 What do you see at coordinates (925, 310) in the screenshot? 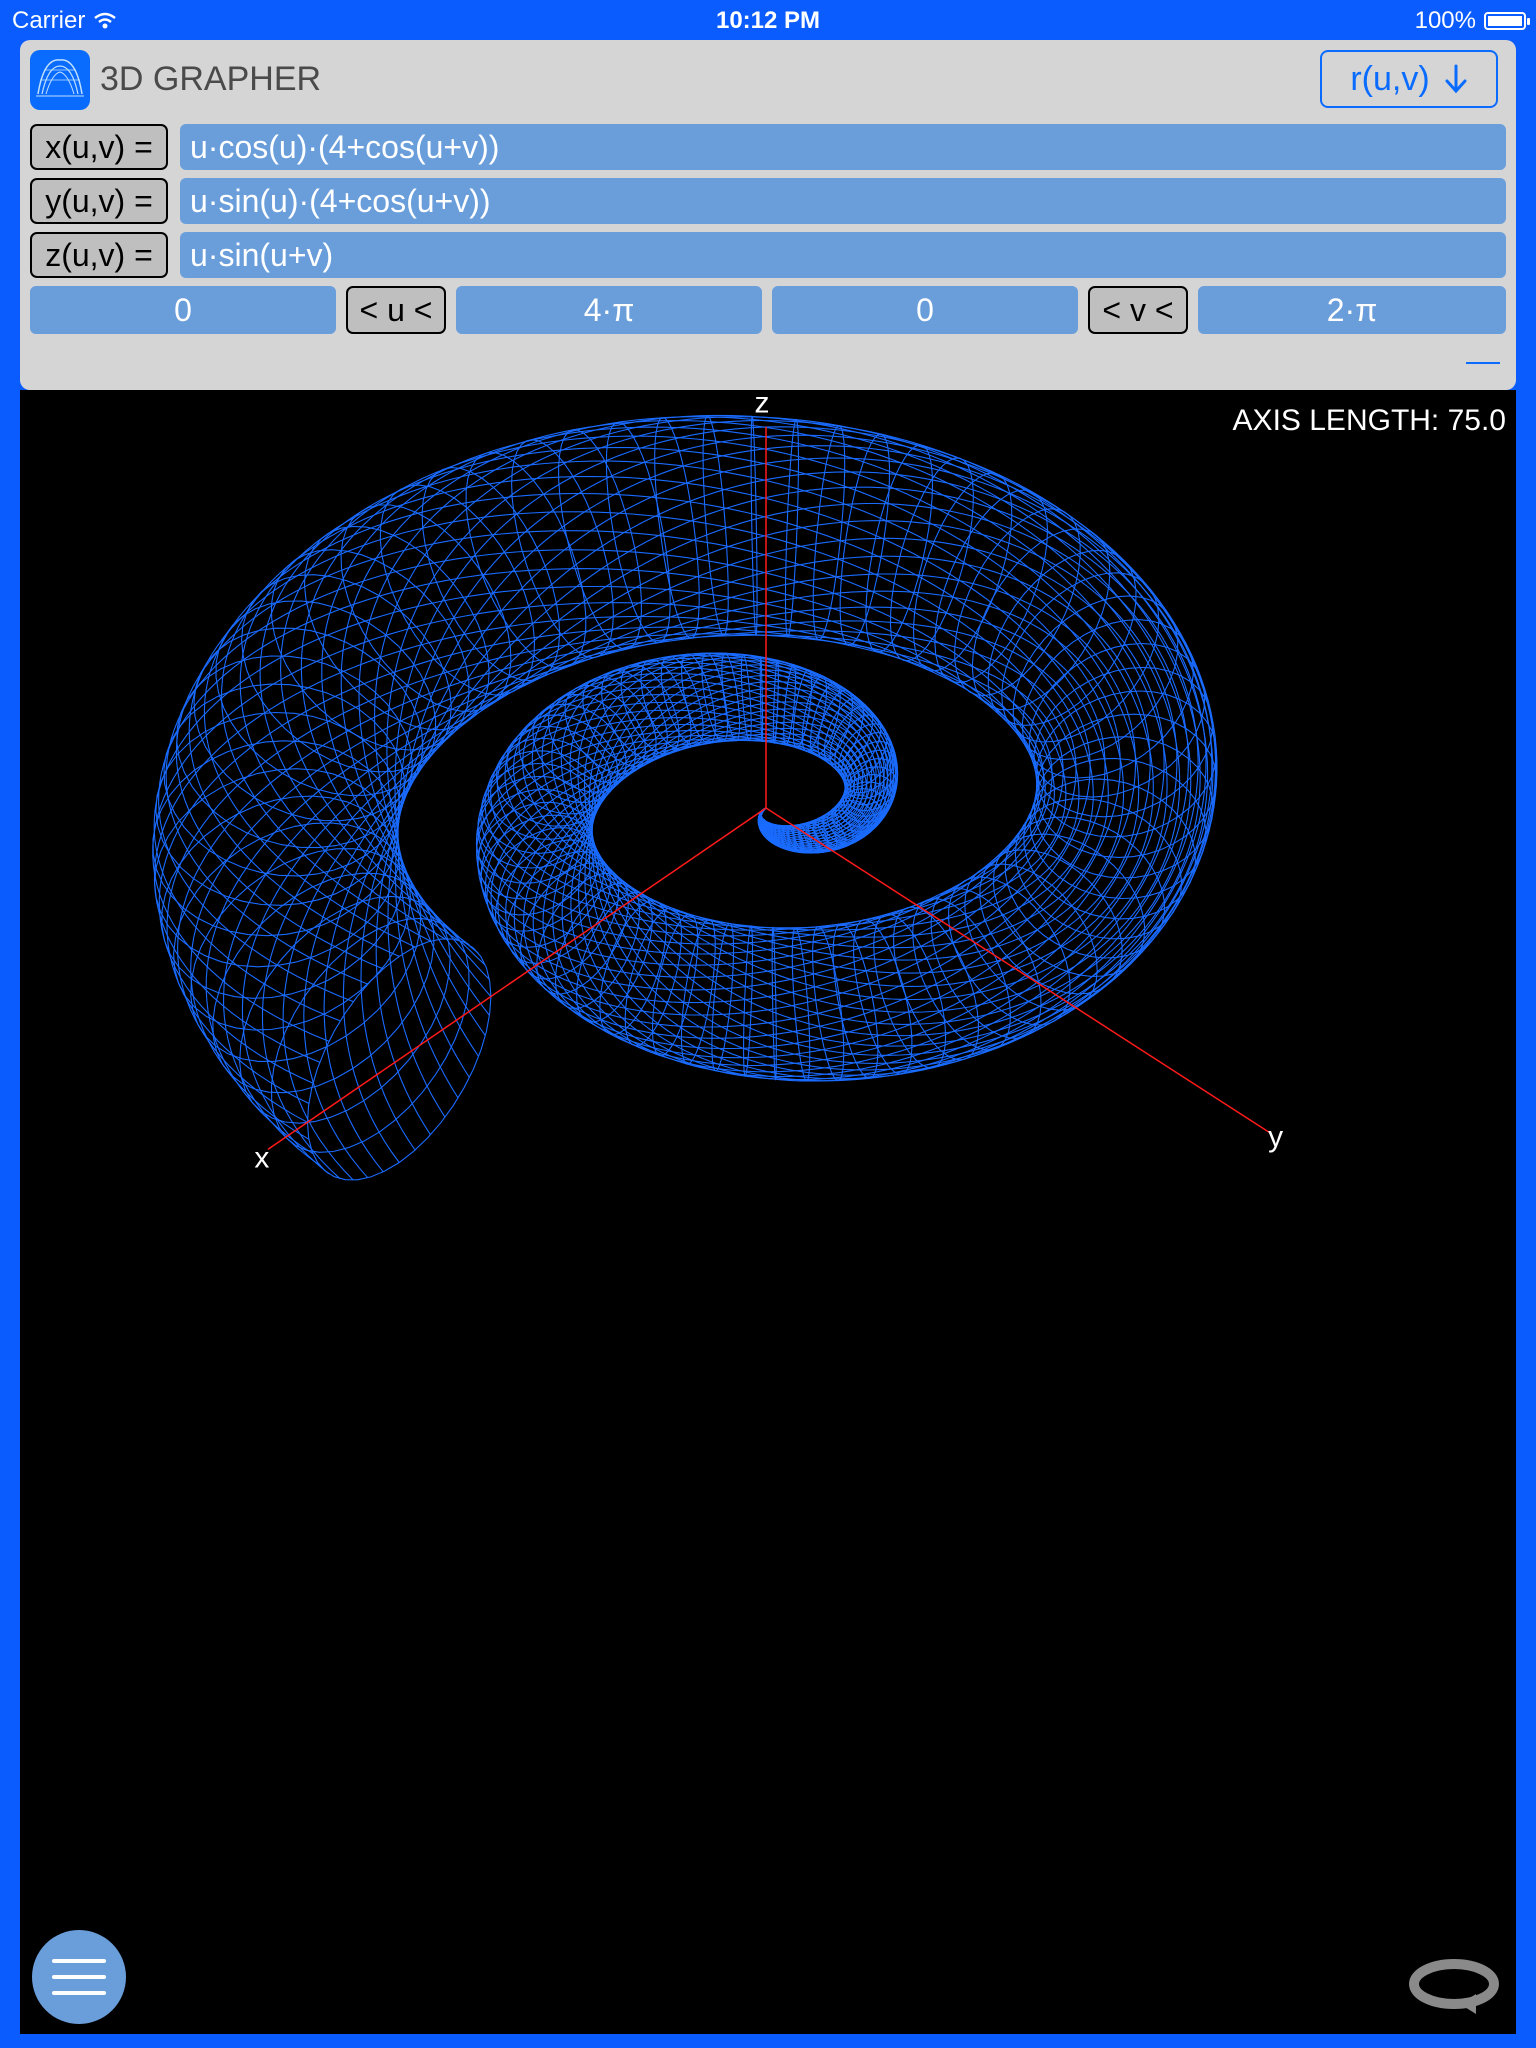
I see `v-min-field: 0` at bounding box center [925, 310].